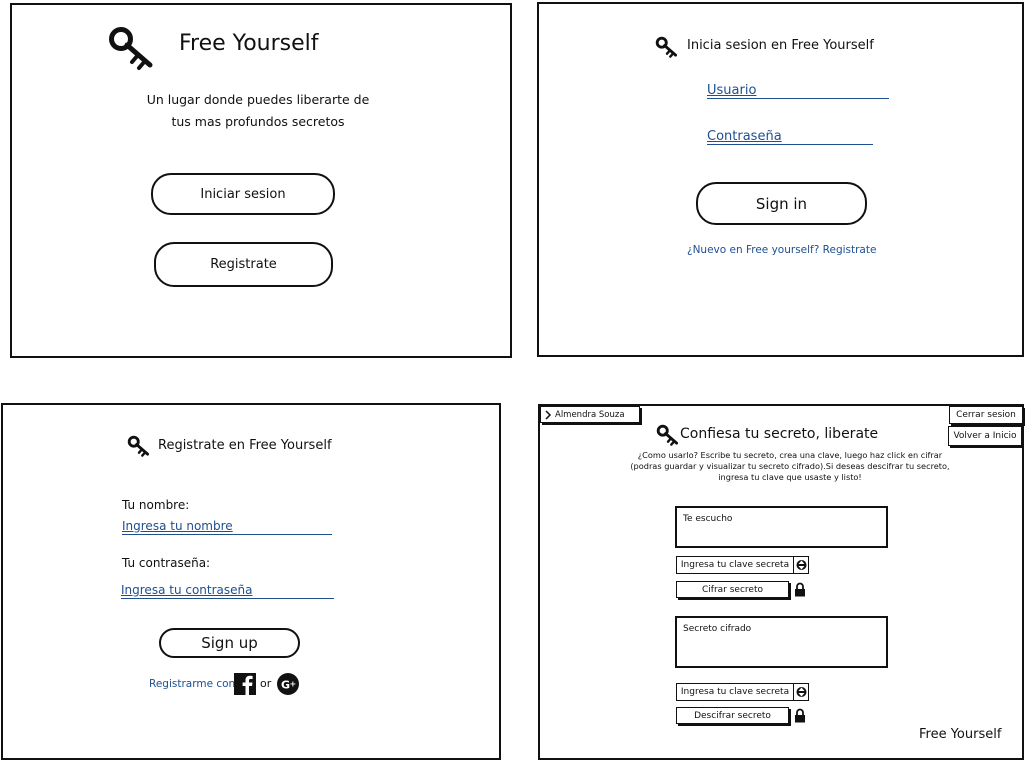  I want to click on key-select-decrypt: Ingresa tu clave secreta, so click(742, 692).